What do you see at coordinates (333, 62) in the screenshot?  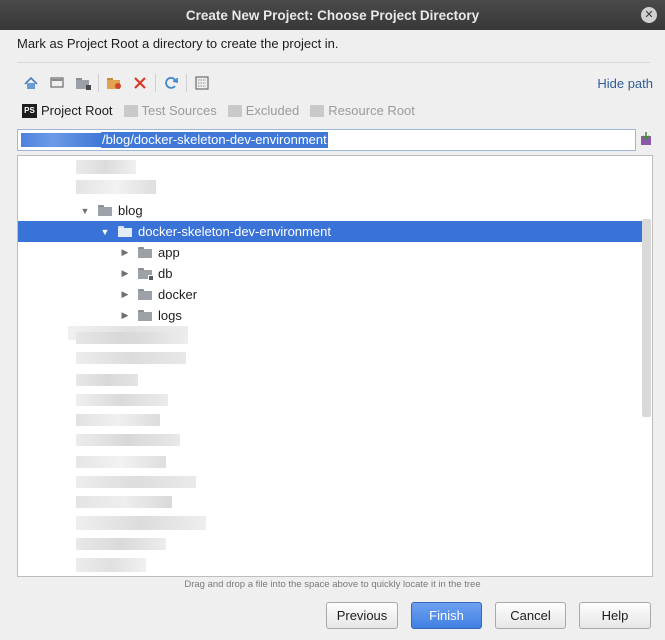 I see `divider` at bounding box center [333, 62].